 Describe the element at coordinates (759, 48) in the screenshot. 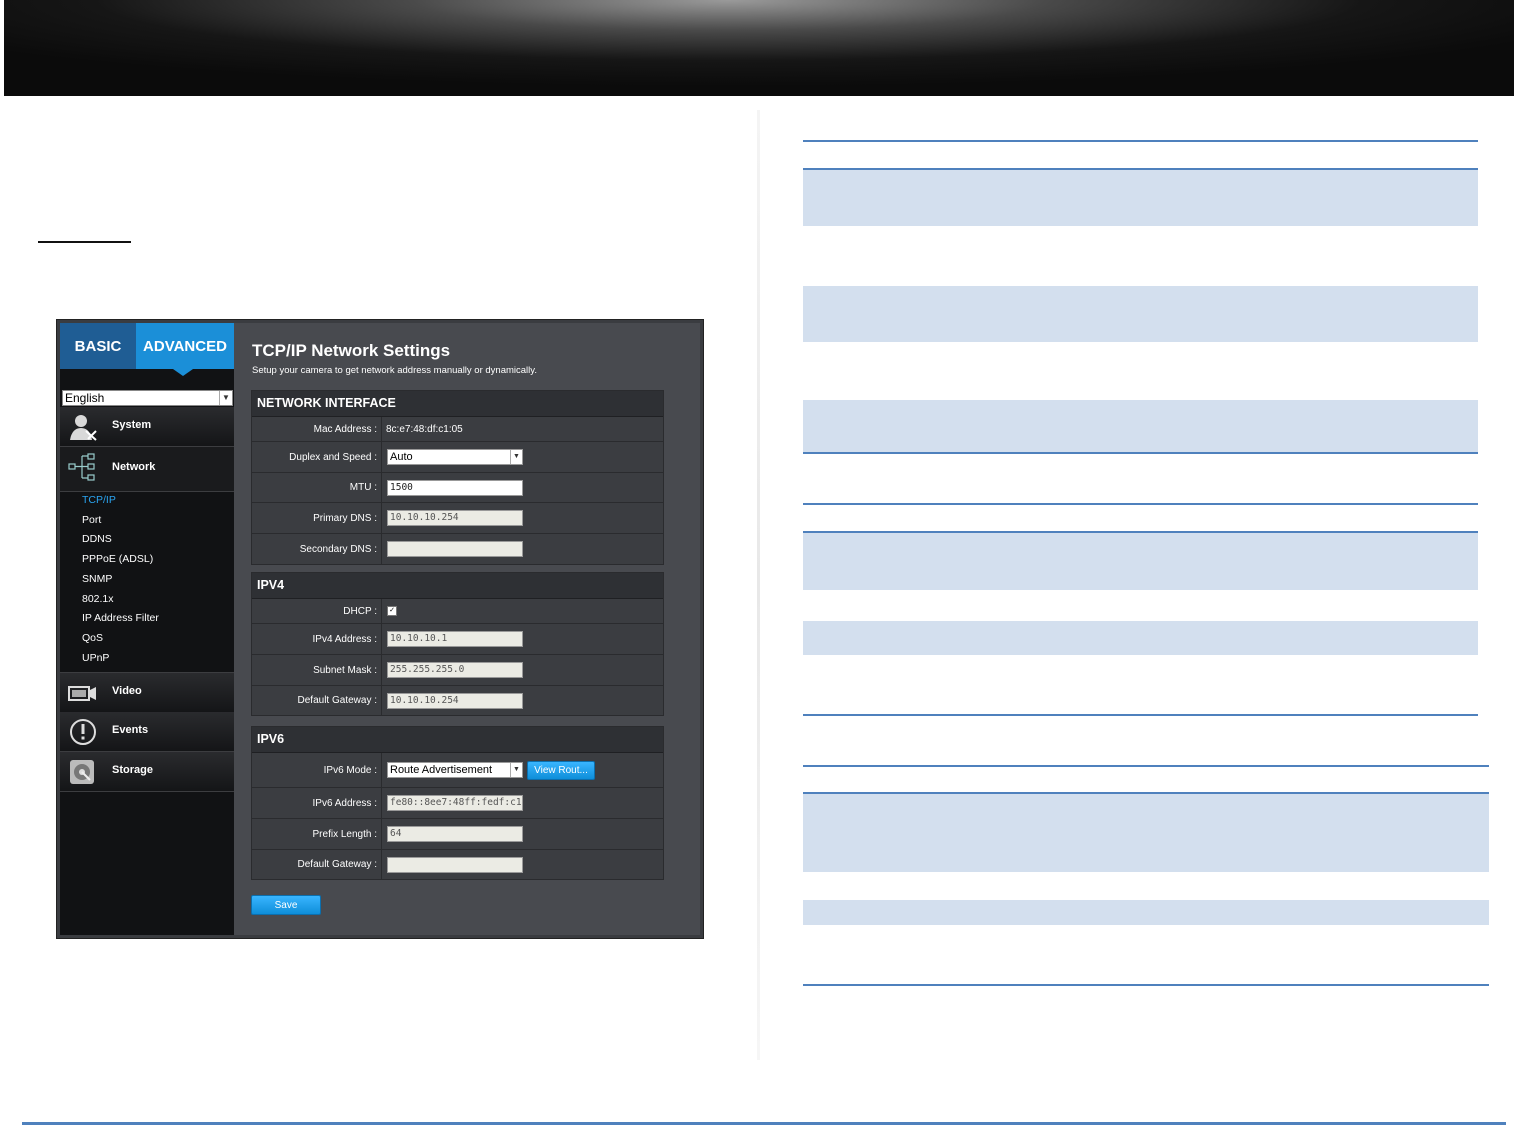

I see `header-banner` at that location.